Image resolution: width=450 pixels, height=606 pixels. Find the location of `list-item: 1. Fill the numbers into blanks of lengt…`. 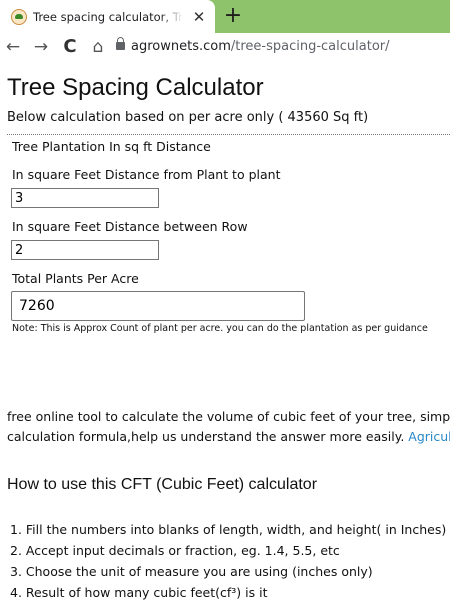

list-item: 1. Fill the numbers into blanks of lengt… is located at coordinates (228, 529).